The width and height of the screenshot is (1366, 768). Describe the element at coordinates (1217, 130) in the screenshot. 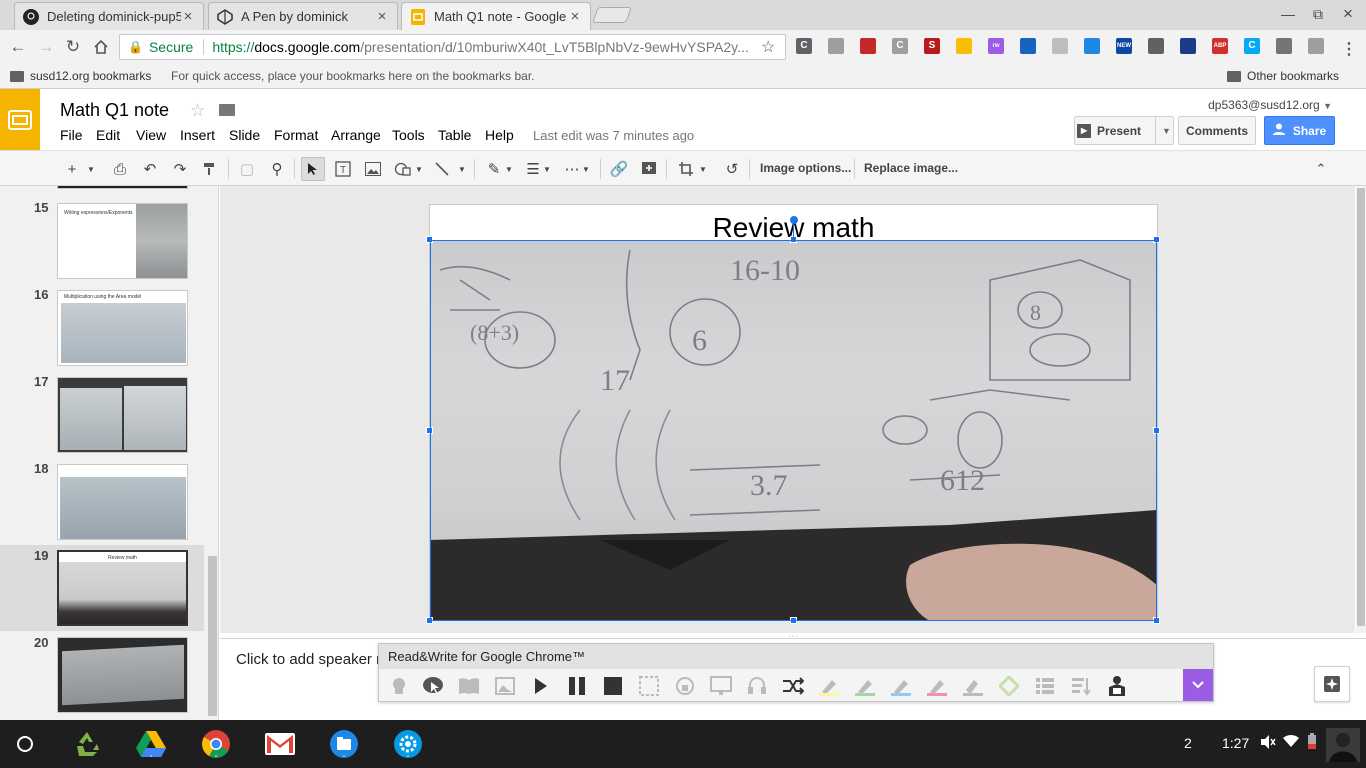

I see `comments-button: Comments` at that location.